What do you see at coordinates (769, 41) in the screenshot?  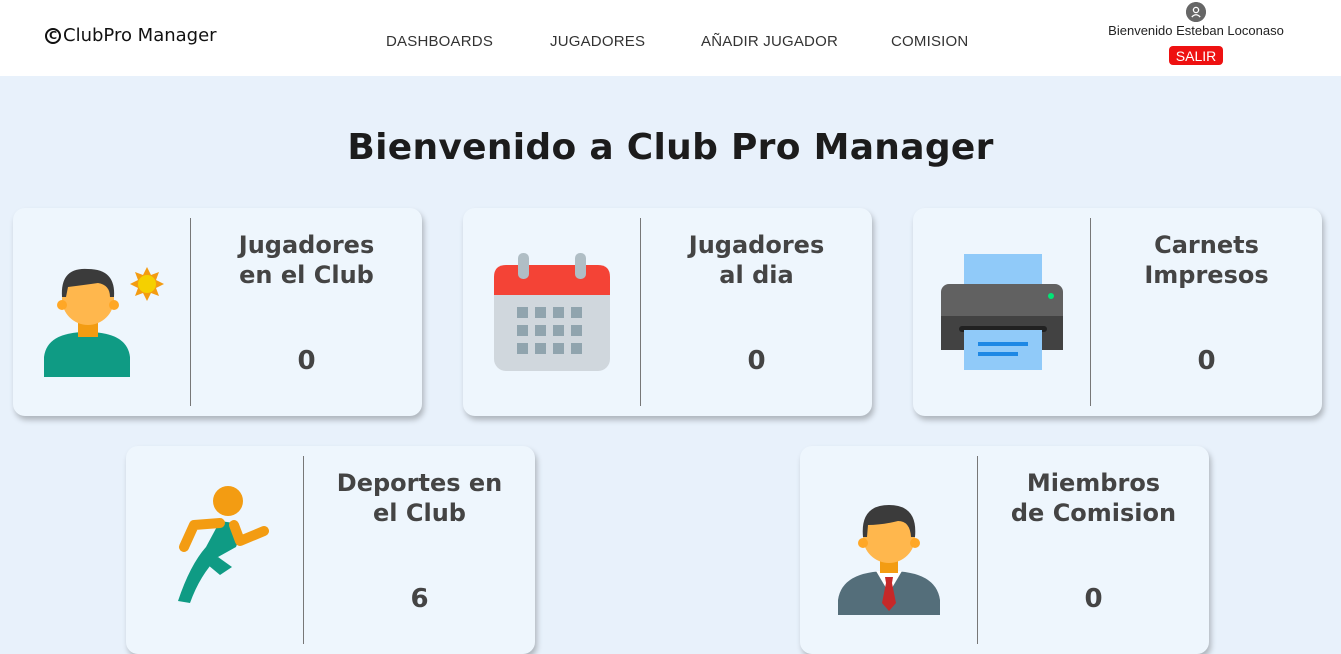 I see `nav-link-anadir-jugador: AÑADIR JUGADOR` at bounding box center [769, 41].